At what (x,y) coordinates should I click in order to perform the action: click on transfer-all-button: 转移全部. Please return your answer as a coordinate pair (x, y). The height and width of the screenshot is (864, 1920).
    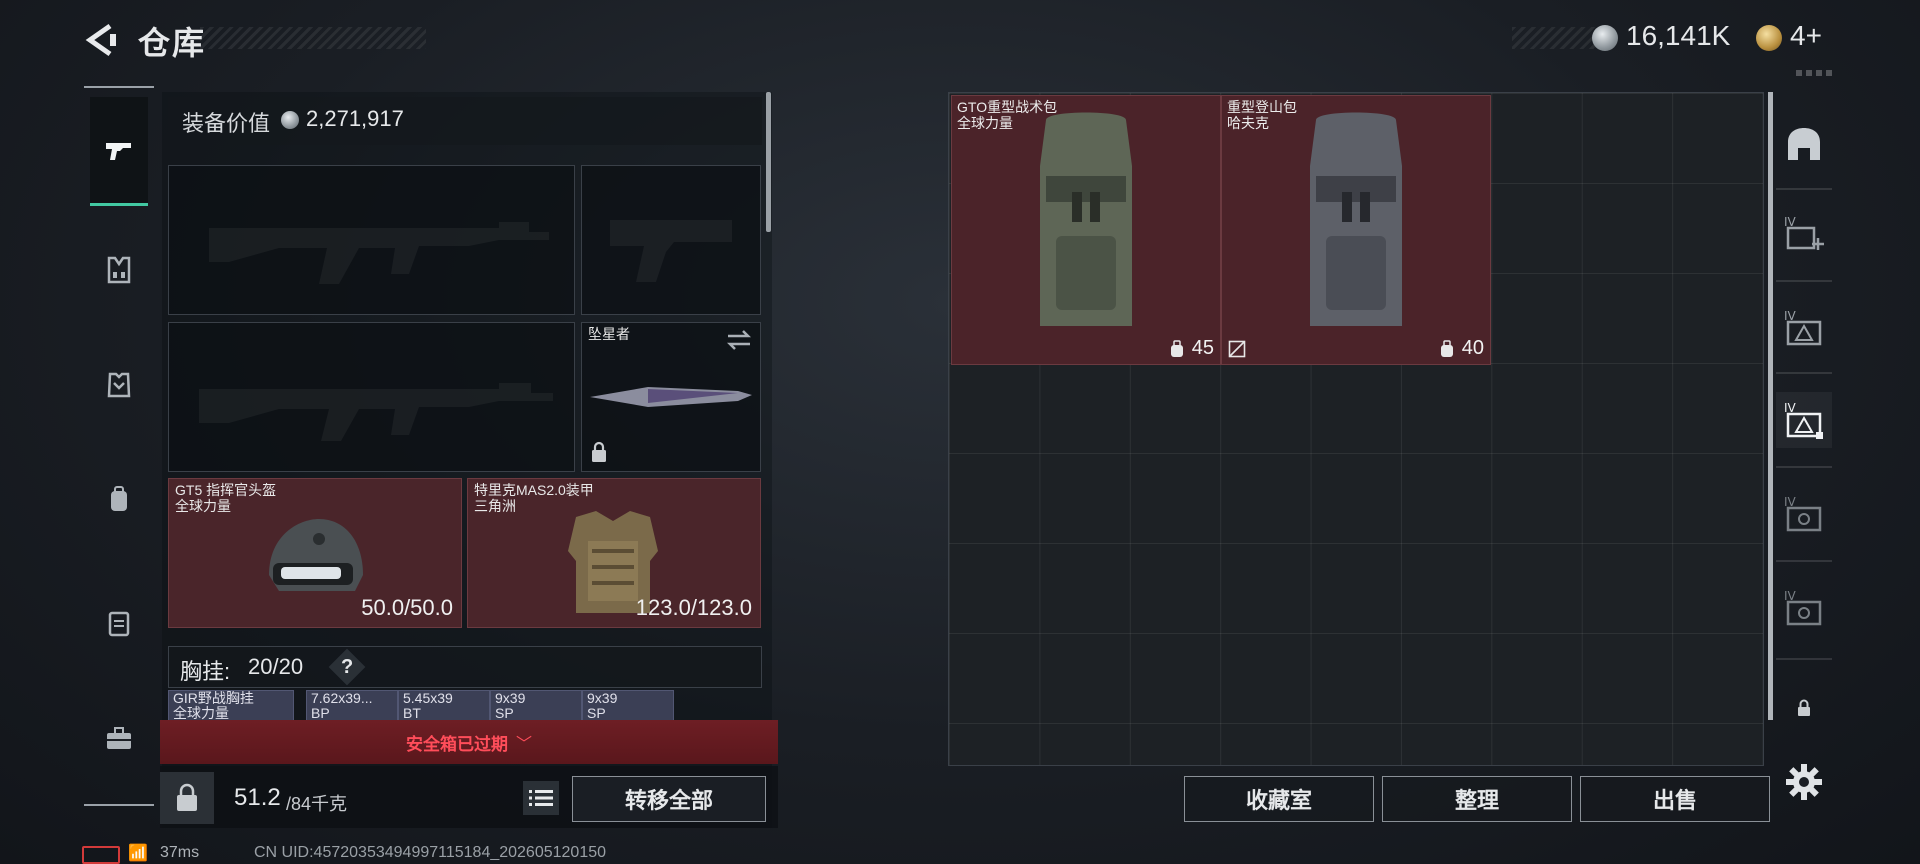
    Looking at the image, I should click on (669, 799).